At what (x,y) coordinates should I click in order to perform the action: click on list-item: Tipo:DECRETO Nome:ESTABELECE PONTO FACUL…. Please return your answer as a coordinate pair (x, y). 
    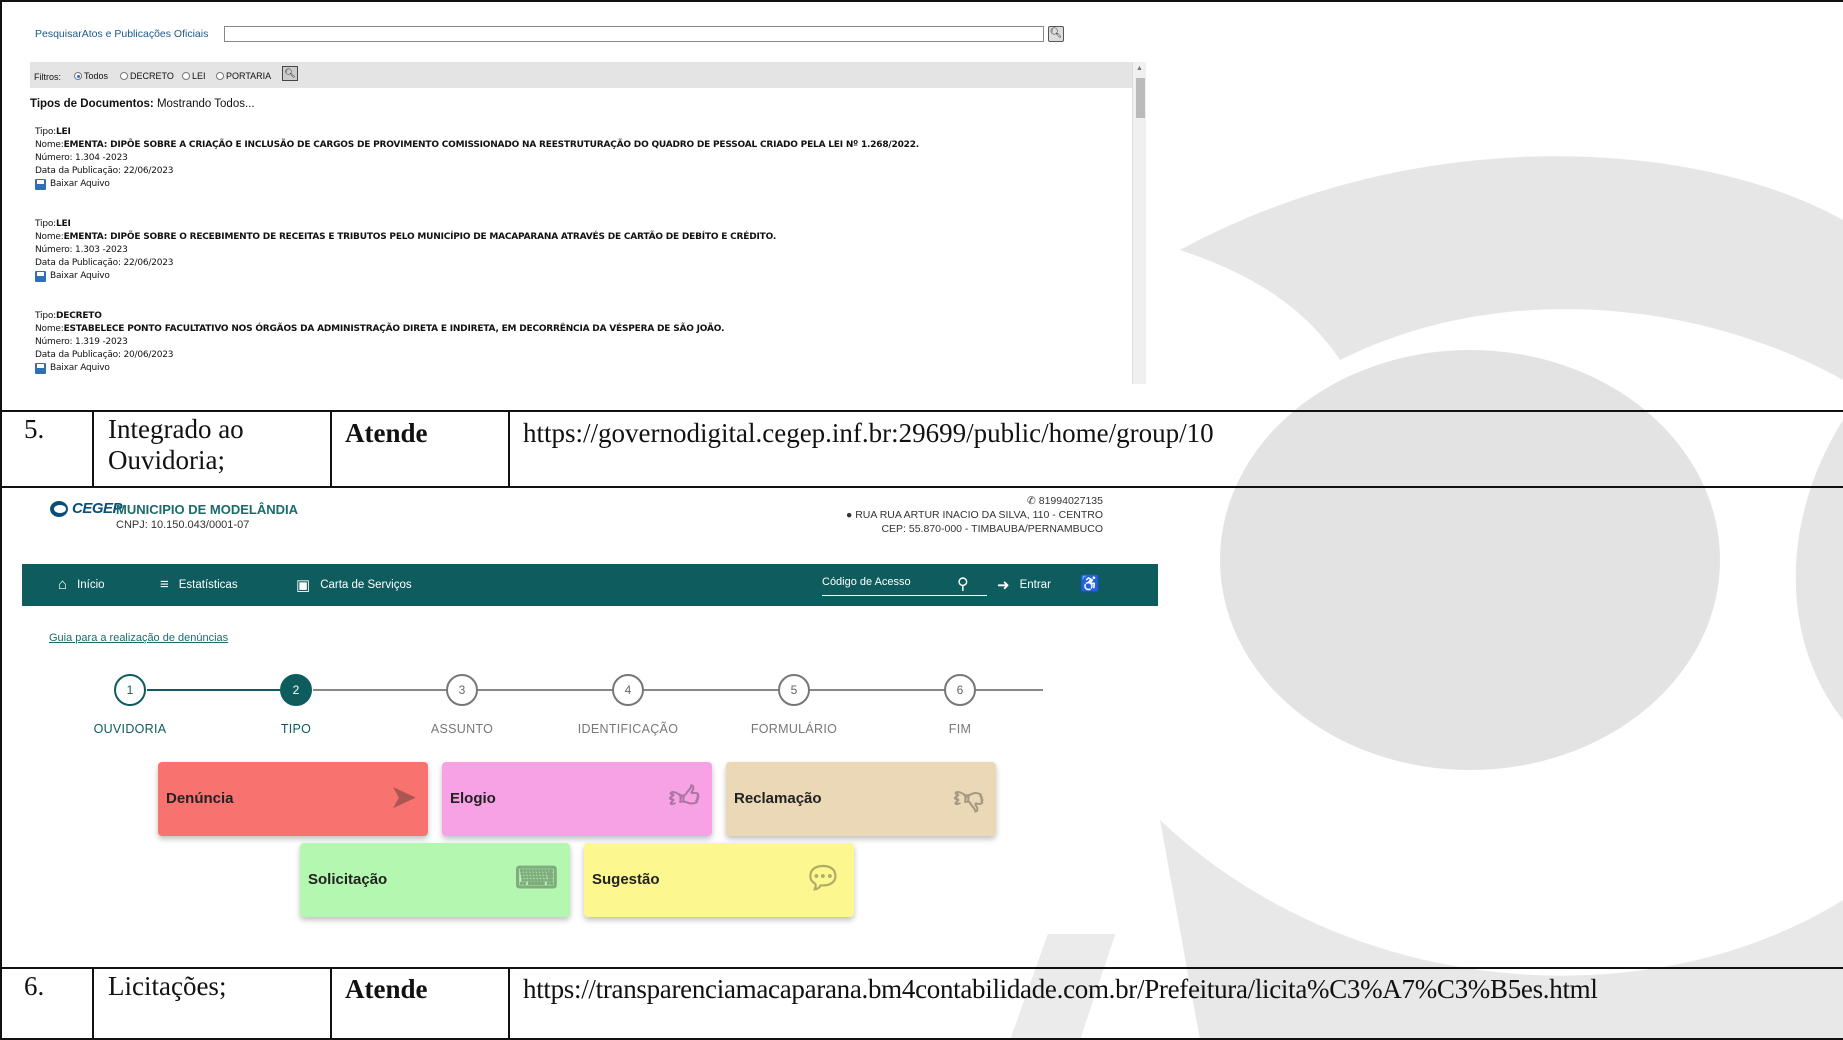
    Looking at the image, I should click on (380, 343).